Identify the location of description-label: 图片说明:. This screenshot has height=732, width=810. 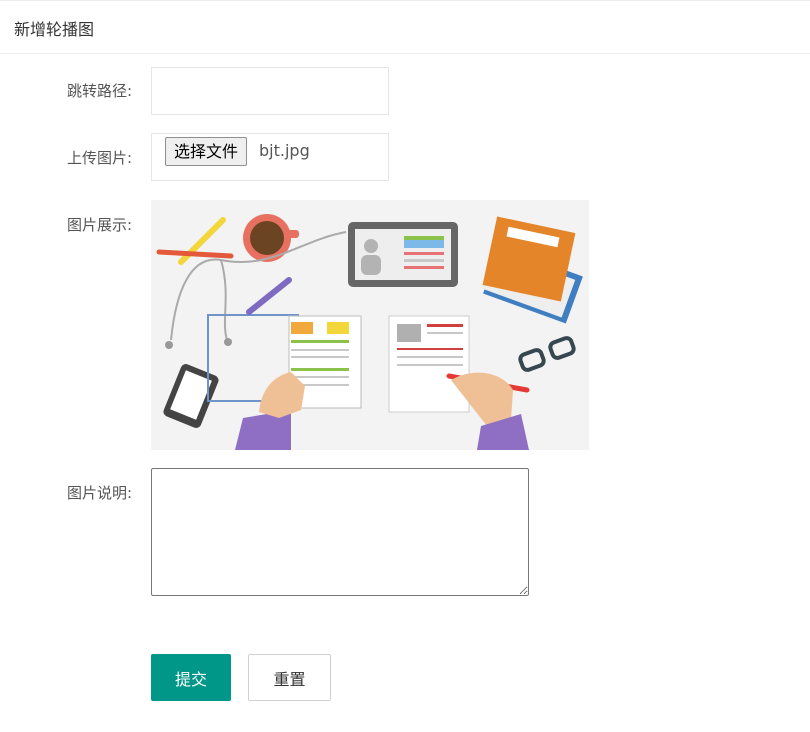
(99, 493).